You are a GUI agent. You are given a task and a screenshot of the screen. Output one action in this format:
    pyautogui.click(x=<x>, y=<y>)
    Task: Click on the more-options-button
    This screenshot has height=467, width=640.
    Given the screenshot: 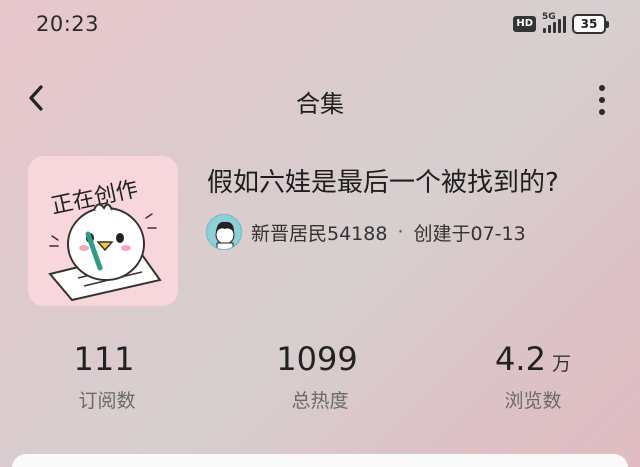 What is the action you would take?
    pyautogui.click(x=602, y=100)
    